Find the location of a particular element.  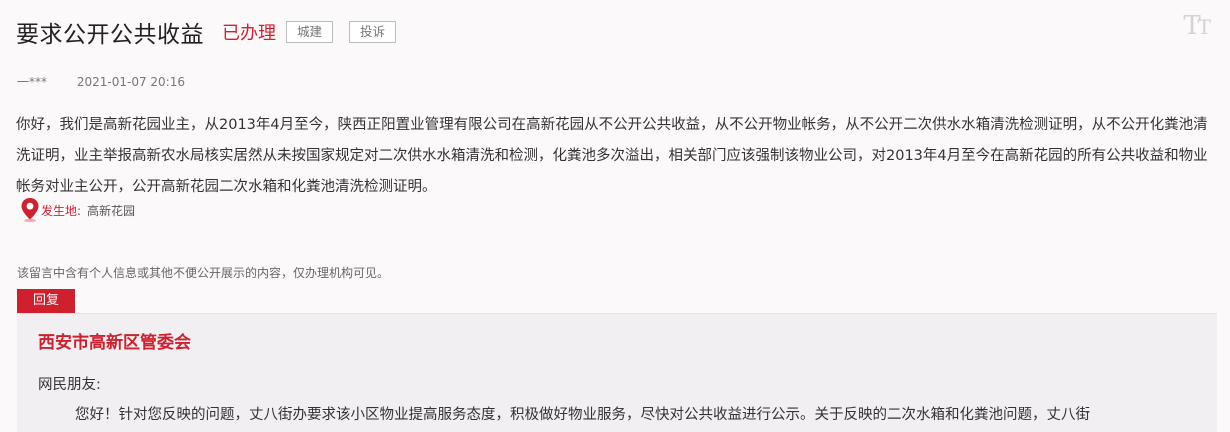

reply-greeting: 网民朋友: is located at coordinates (69, 385).